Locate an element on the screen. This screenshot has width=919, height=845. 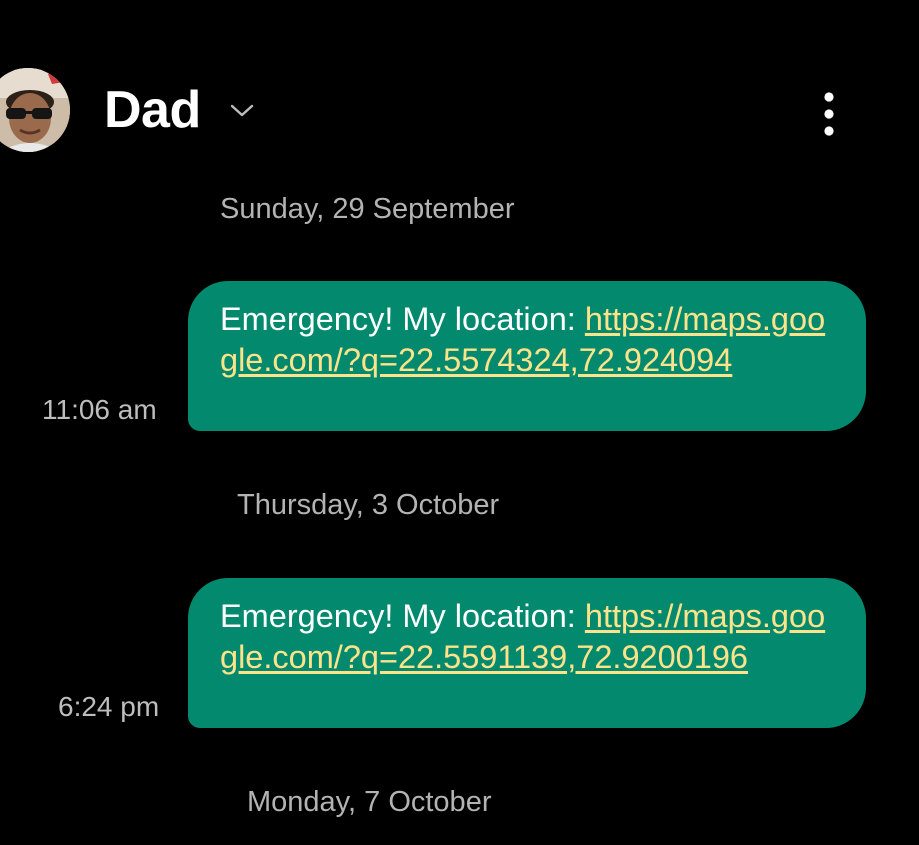
avatar-photo-icon is located at coordinates (35, 110).